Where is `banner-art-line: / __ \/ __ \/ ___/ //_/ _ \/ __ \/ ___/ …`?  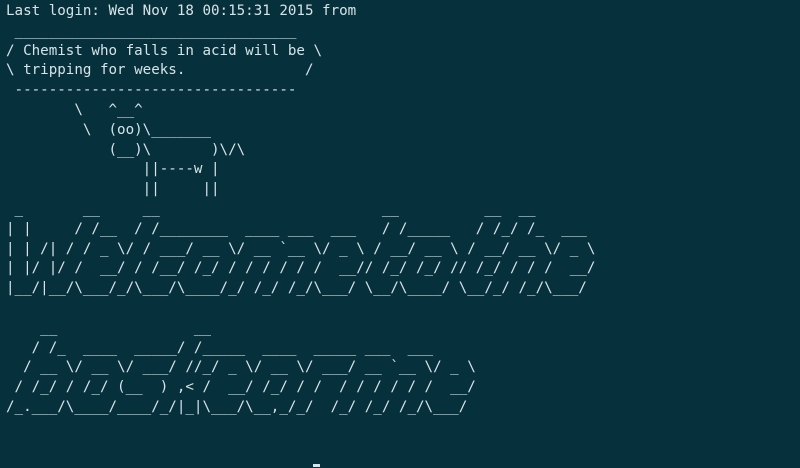
banner-art-line: / __ \/ __ \/ ___/ //_/ _ \/ __ \/ ___/ … is located at coordinates (241, 367).